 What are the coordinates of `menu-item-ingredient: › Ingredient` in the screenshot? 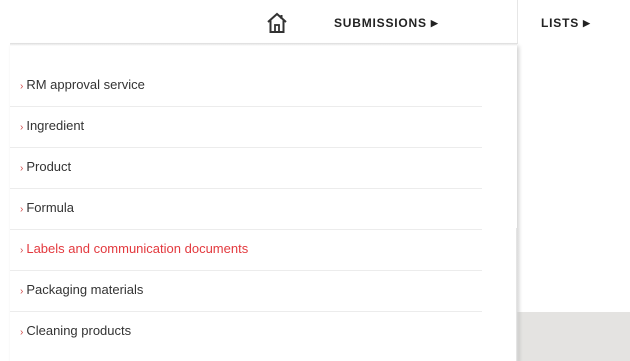 It's located at (246, 127).